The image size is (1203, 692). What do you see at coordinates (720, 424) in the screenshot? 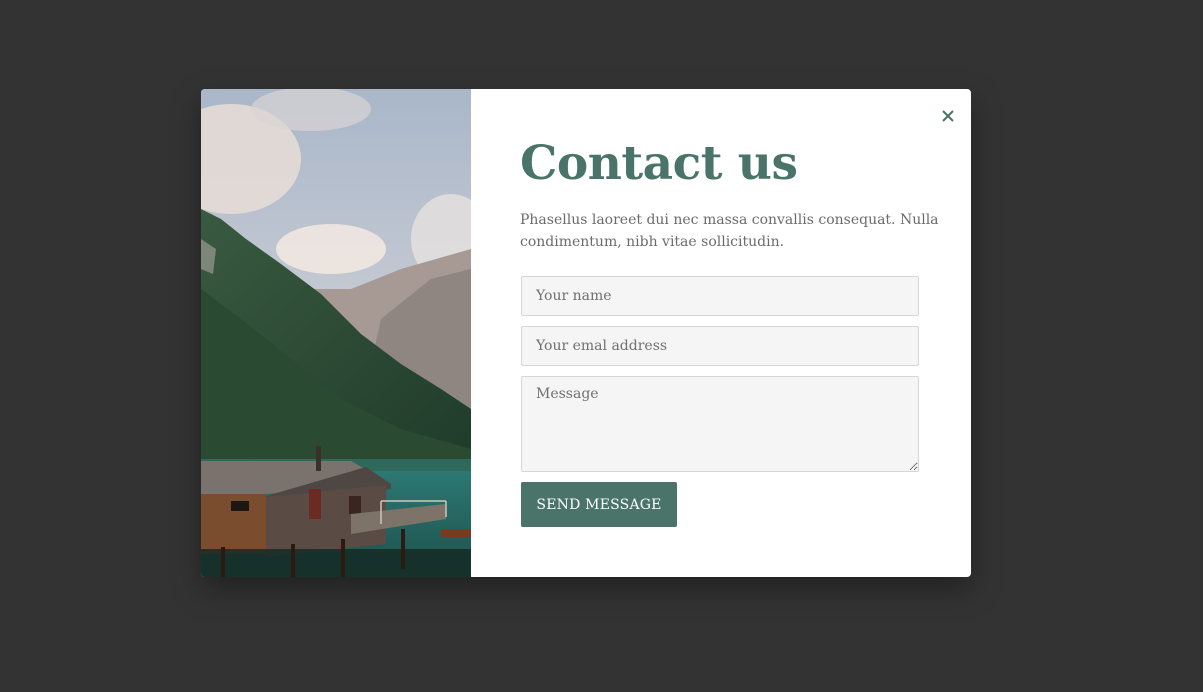
I see `message-textarea` at bounding box center [720, 424].